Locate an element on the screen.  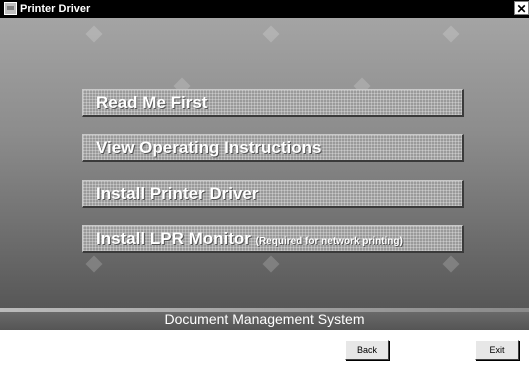
install-lpr-monitor-note: (Required for network printing) is located at coordinates (329, 241).